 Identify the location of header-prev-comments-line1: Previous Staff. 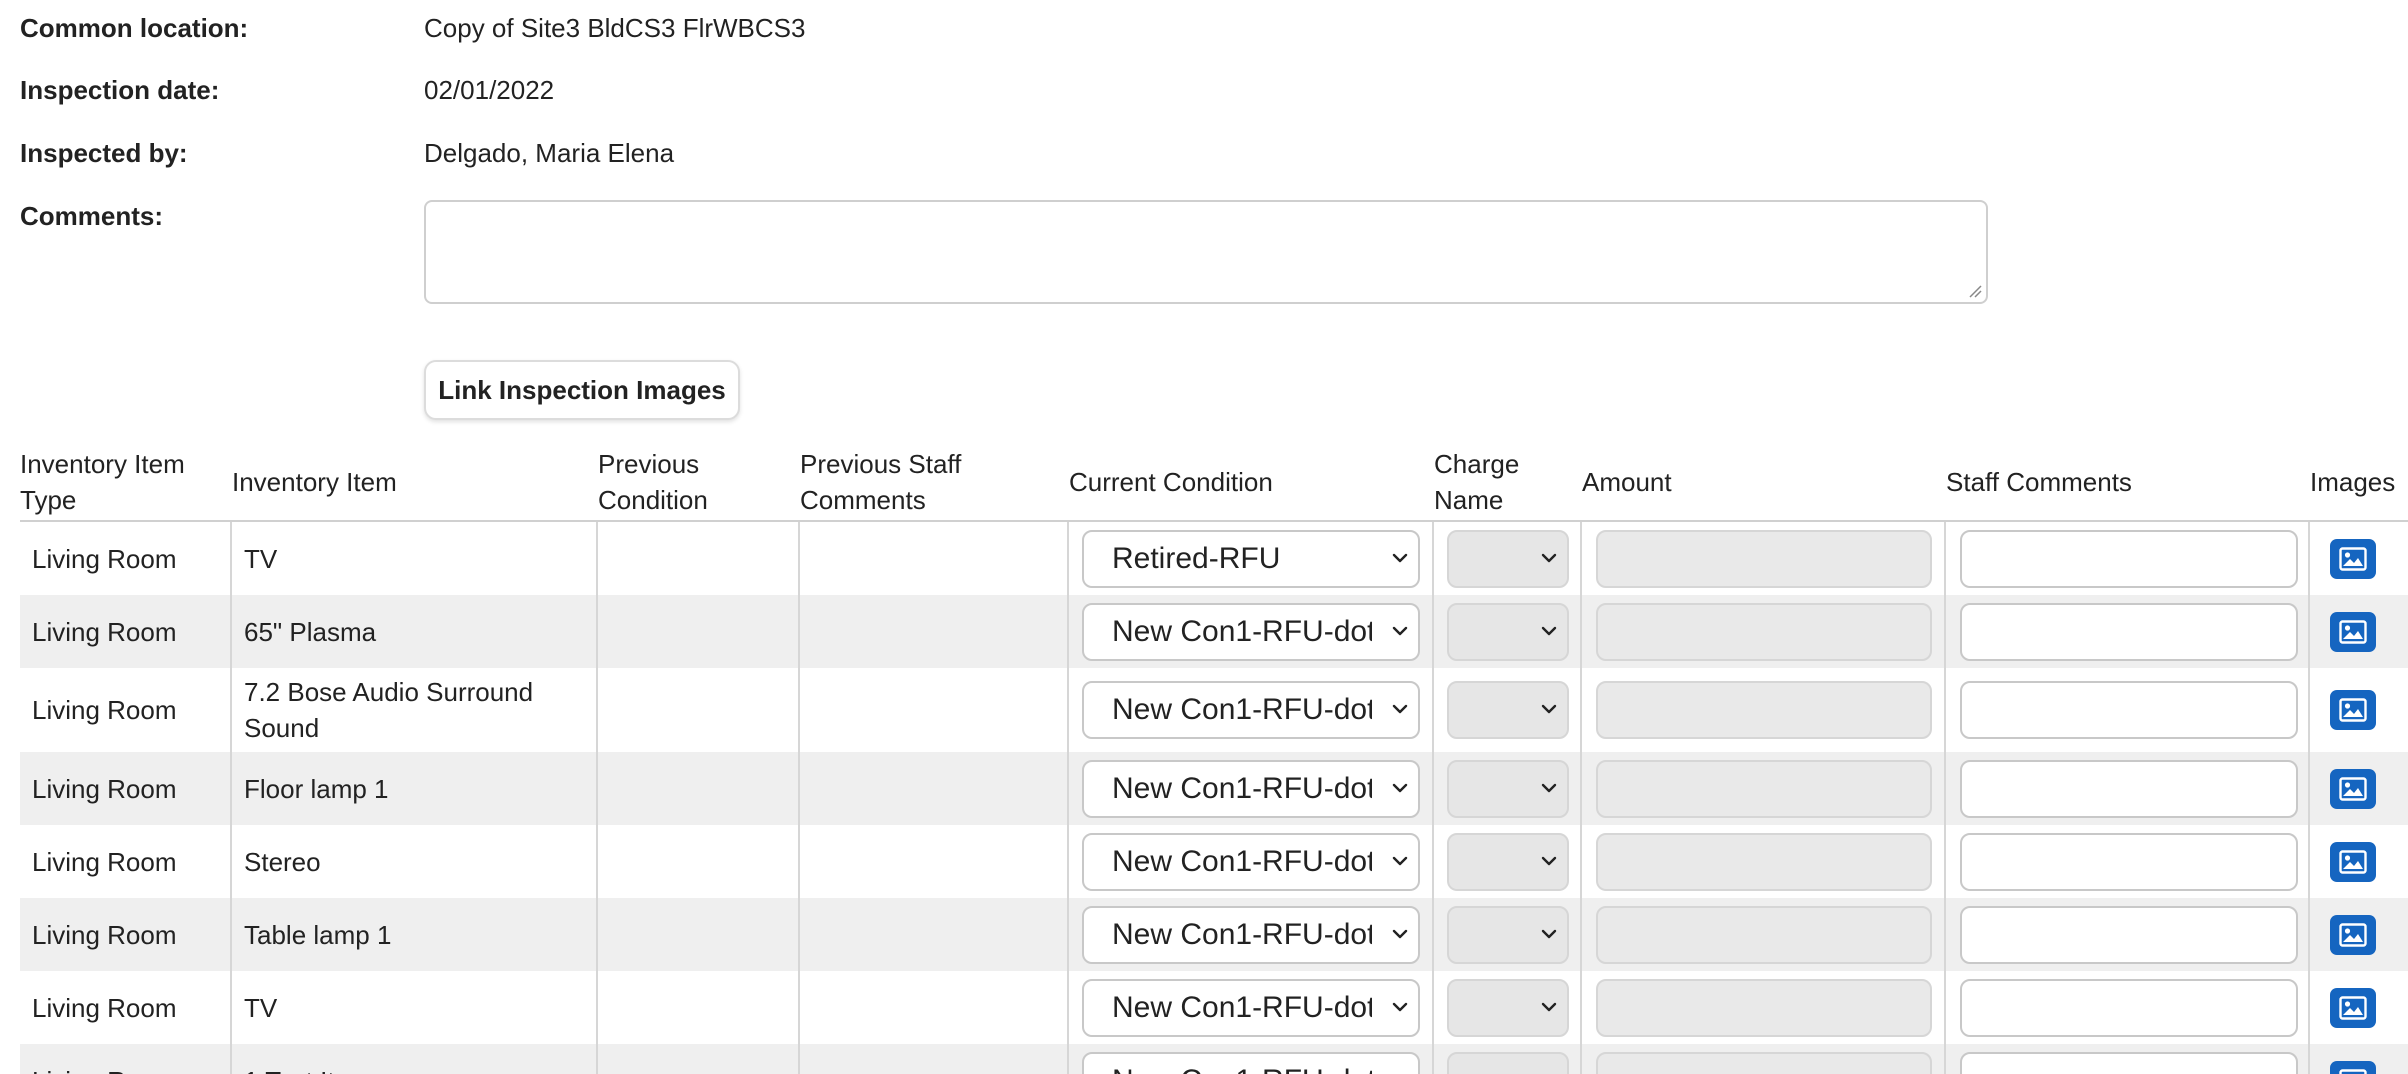
(881, 464).